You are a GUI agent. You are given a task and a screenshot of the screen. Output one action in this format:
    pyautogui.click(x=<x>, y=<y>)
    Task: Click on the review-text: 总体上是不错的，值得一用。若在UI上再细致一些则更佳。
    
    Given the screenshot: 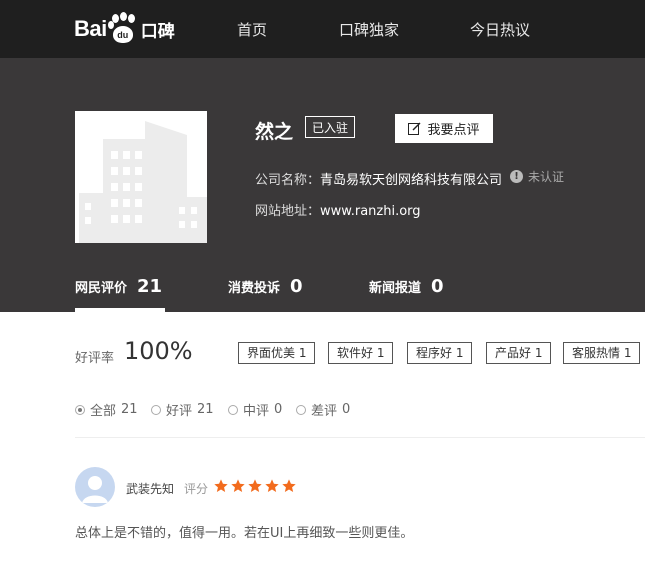 What is the action you would take?
    pyautogui.click(x=244, y=533)
    